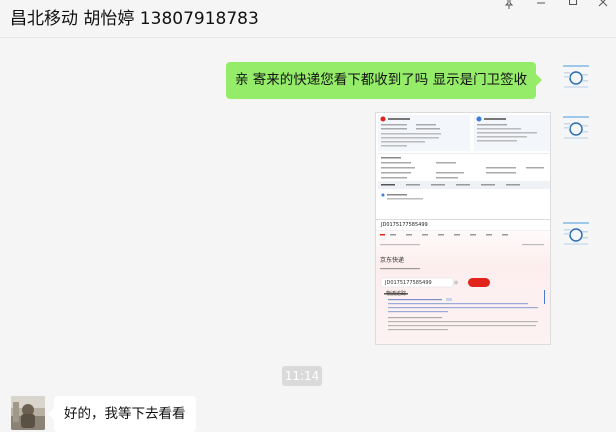  What do you see at coordinates (408, 283) in the screenshot?
I see `tracking-query-value: JD0175177585499` at bounding box center [408, 283].